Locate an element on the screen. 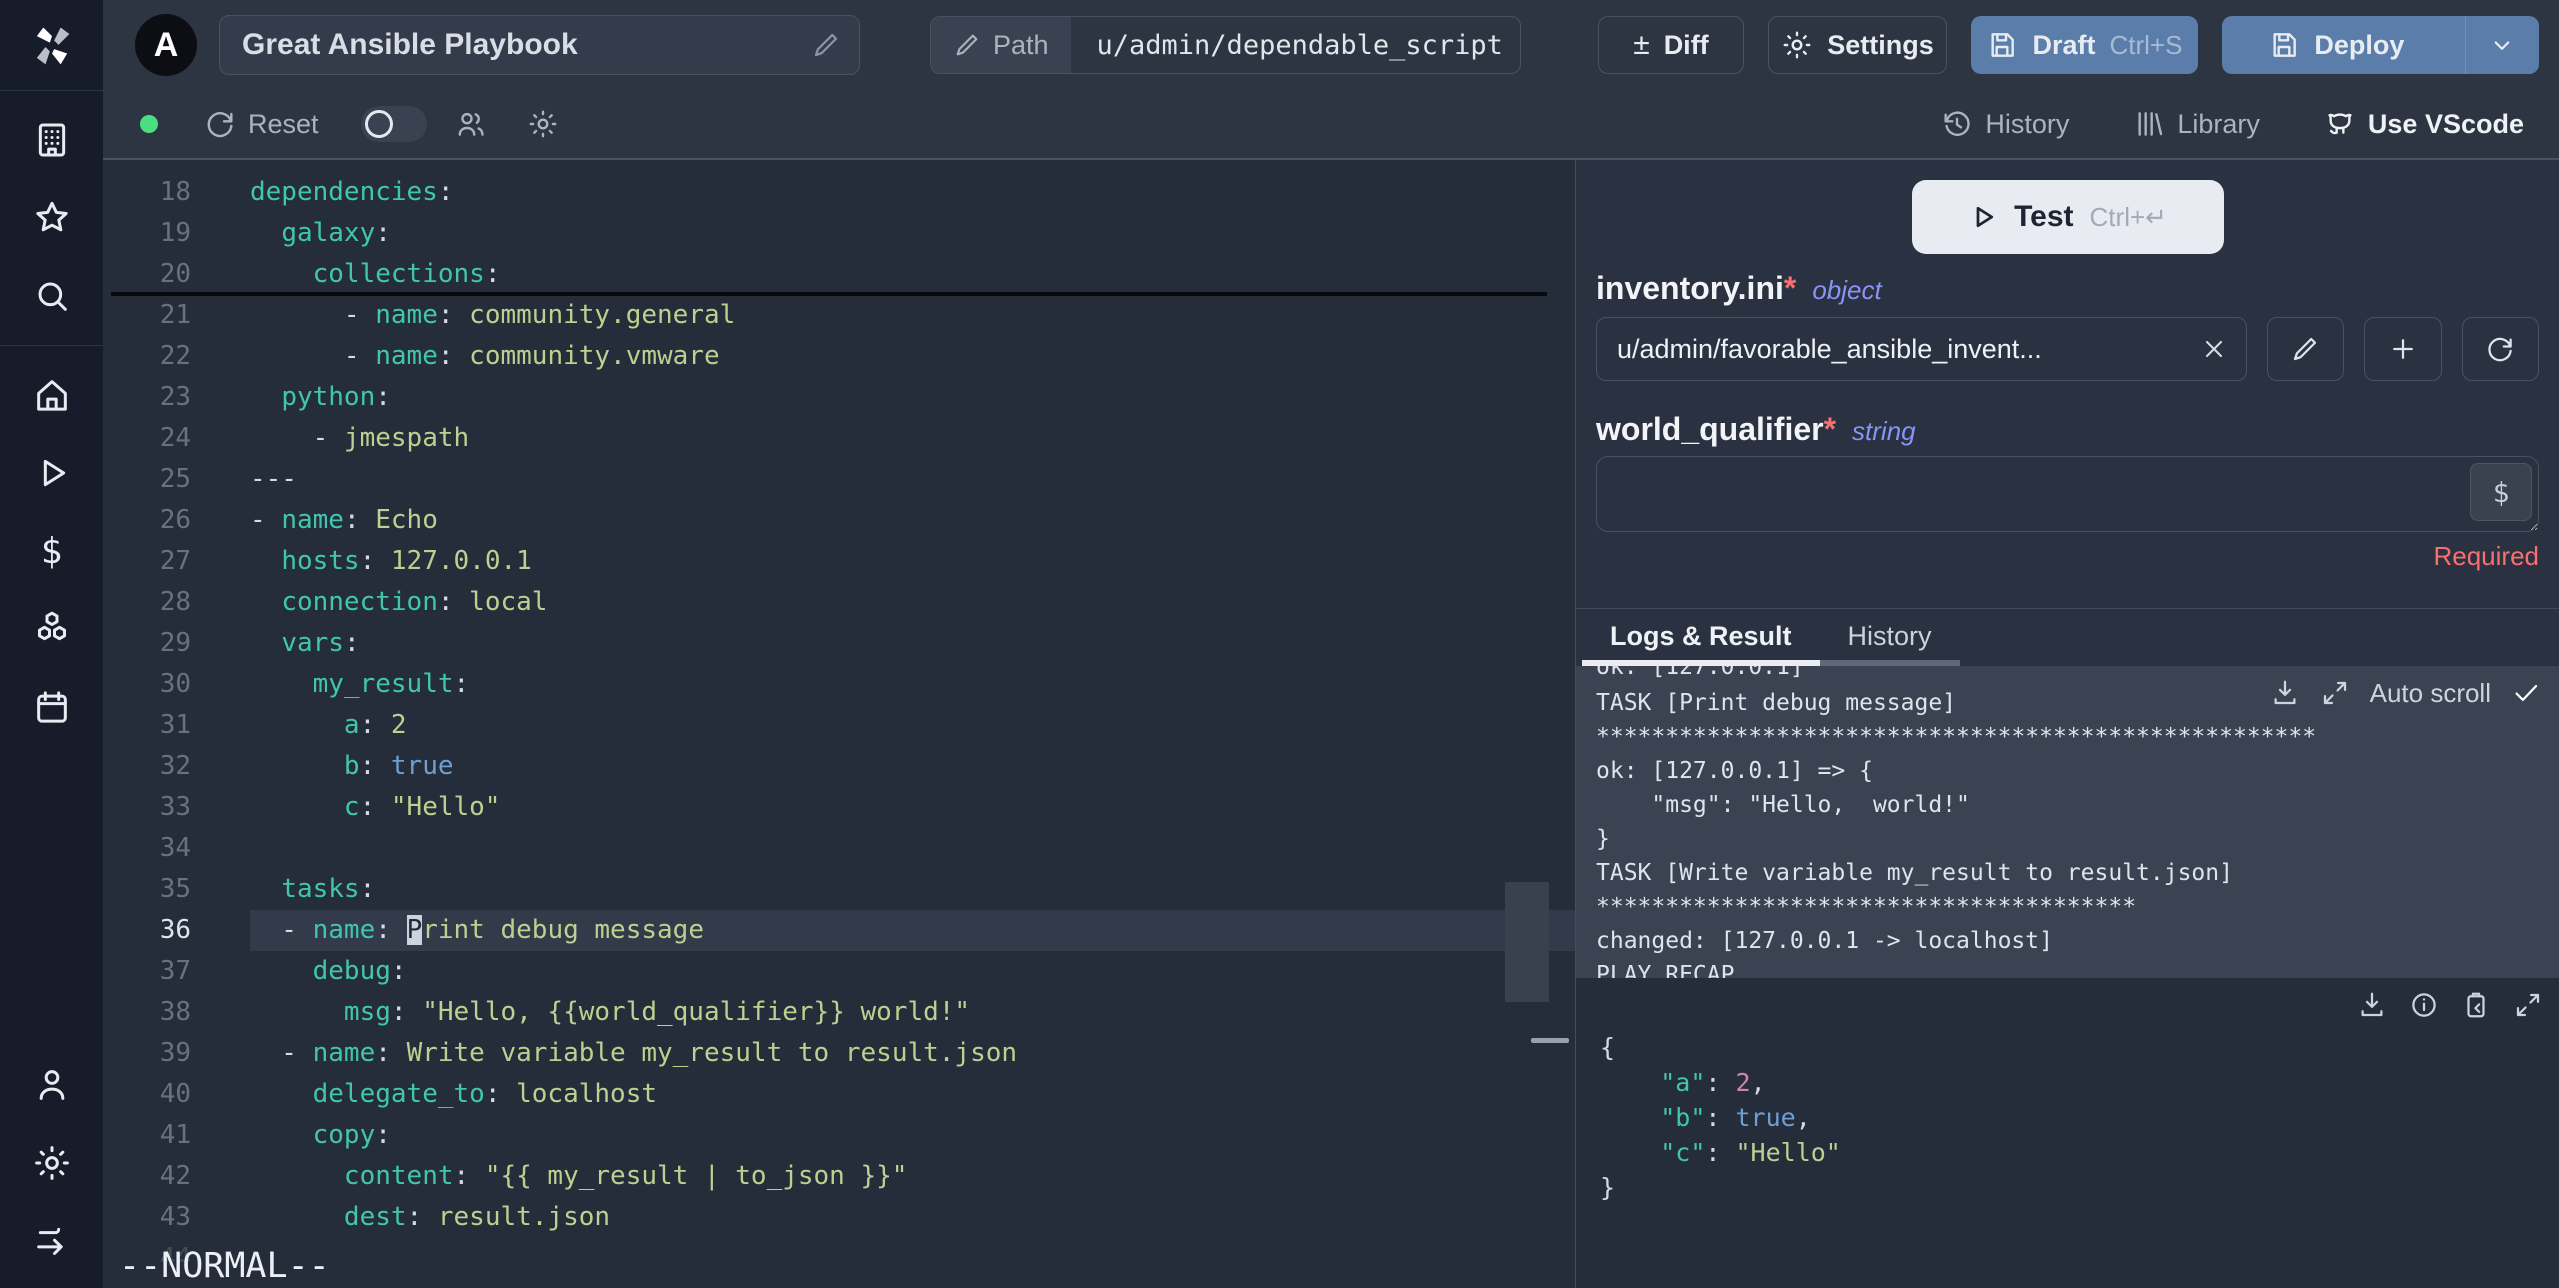  resources-boxes-icon is located at coordinates (52, 629).